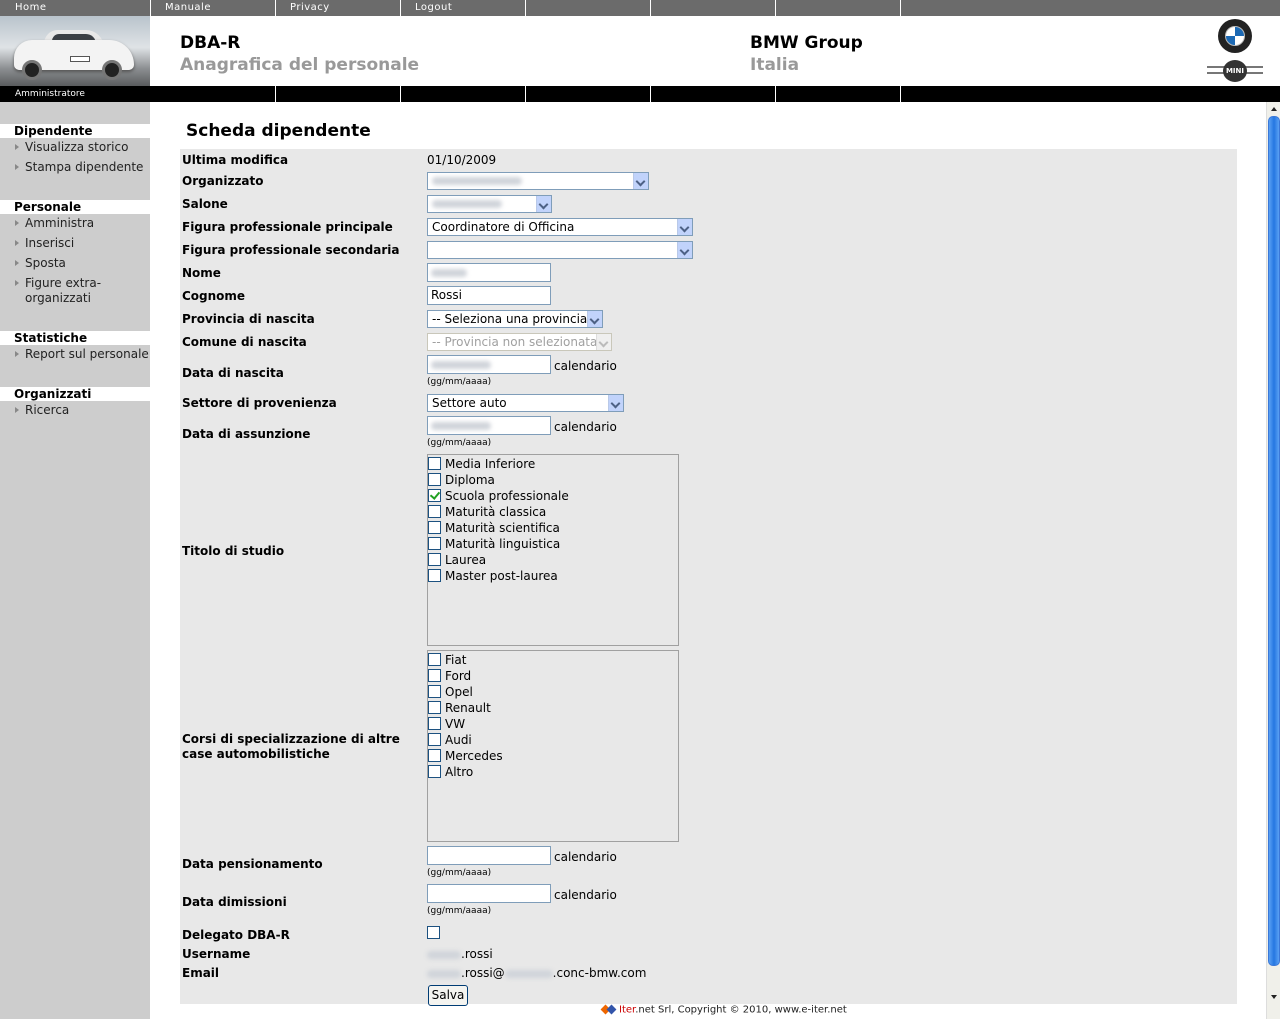  Describe the element at coordinates (553, 756) in the screenshot. I see `corso-option: Mercedes` at that location.